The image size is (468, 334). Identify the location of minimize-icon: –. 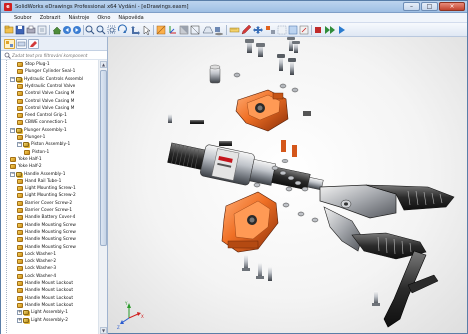
(411, 6).